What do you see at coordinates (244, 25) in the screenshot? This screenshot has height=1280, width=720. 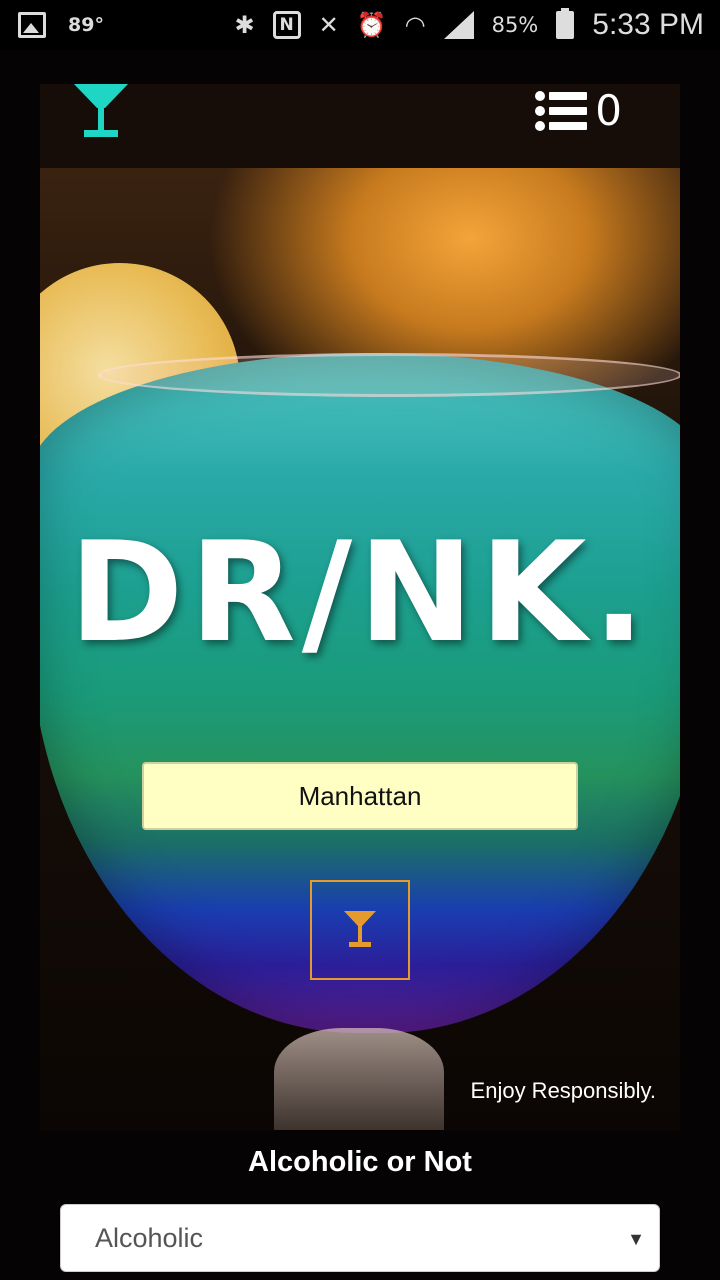 I see `bluetooth-icon: ✱` at bounding box center [244, 25].